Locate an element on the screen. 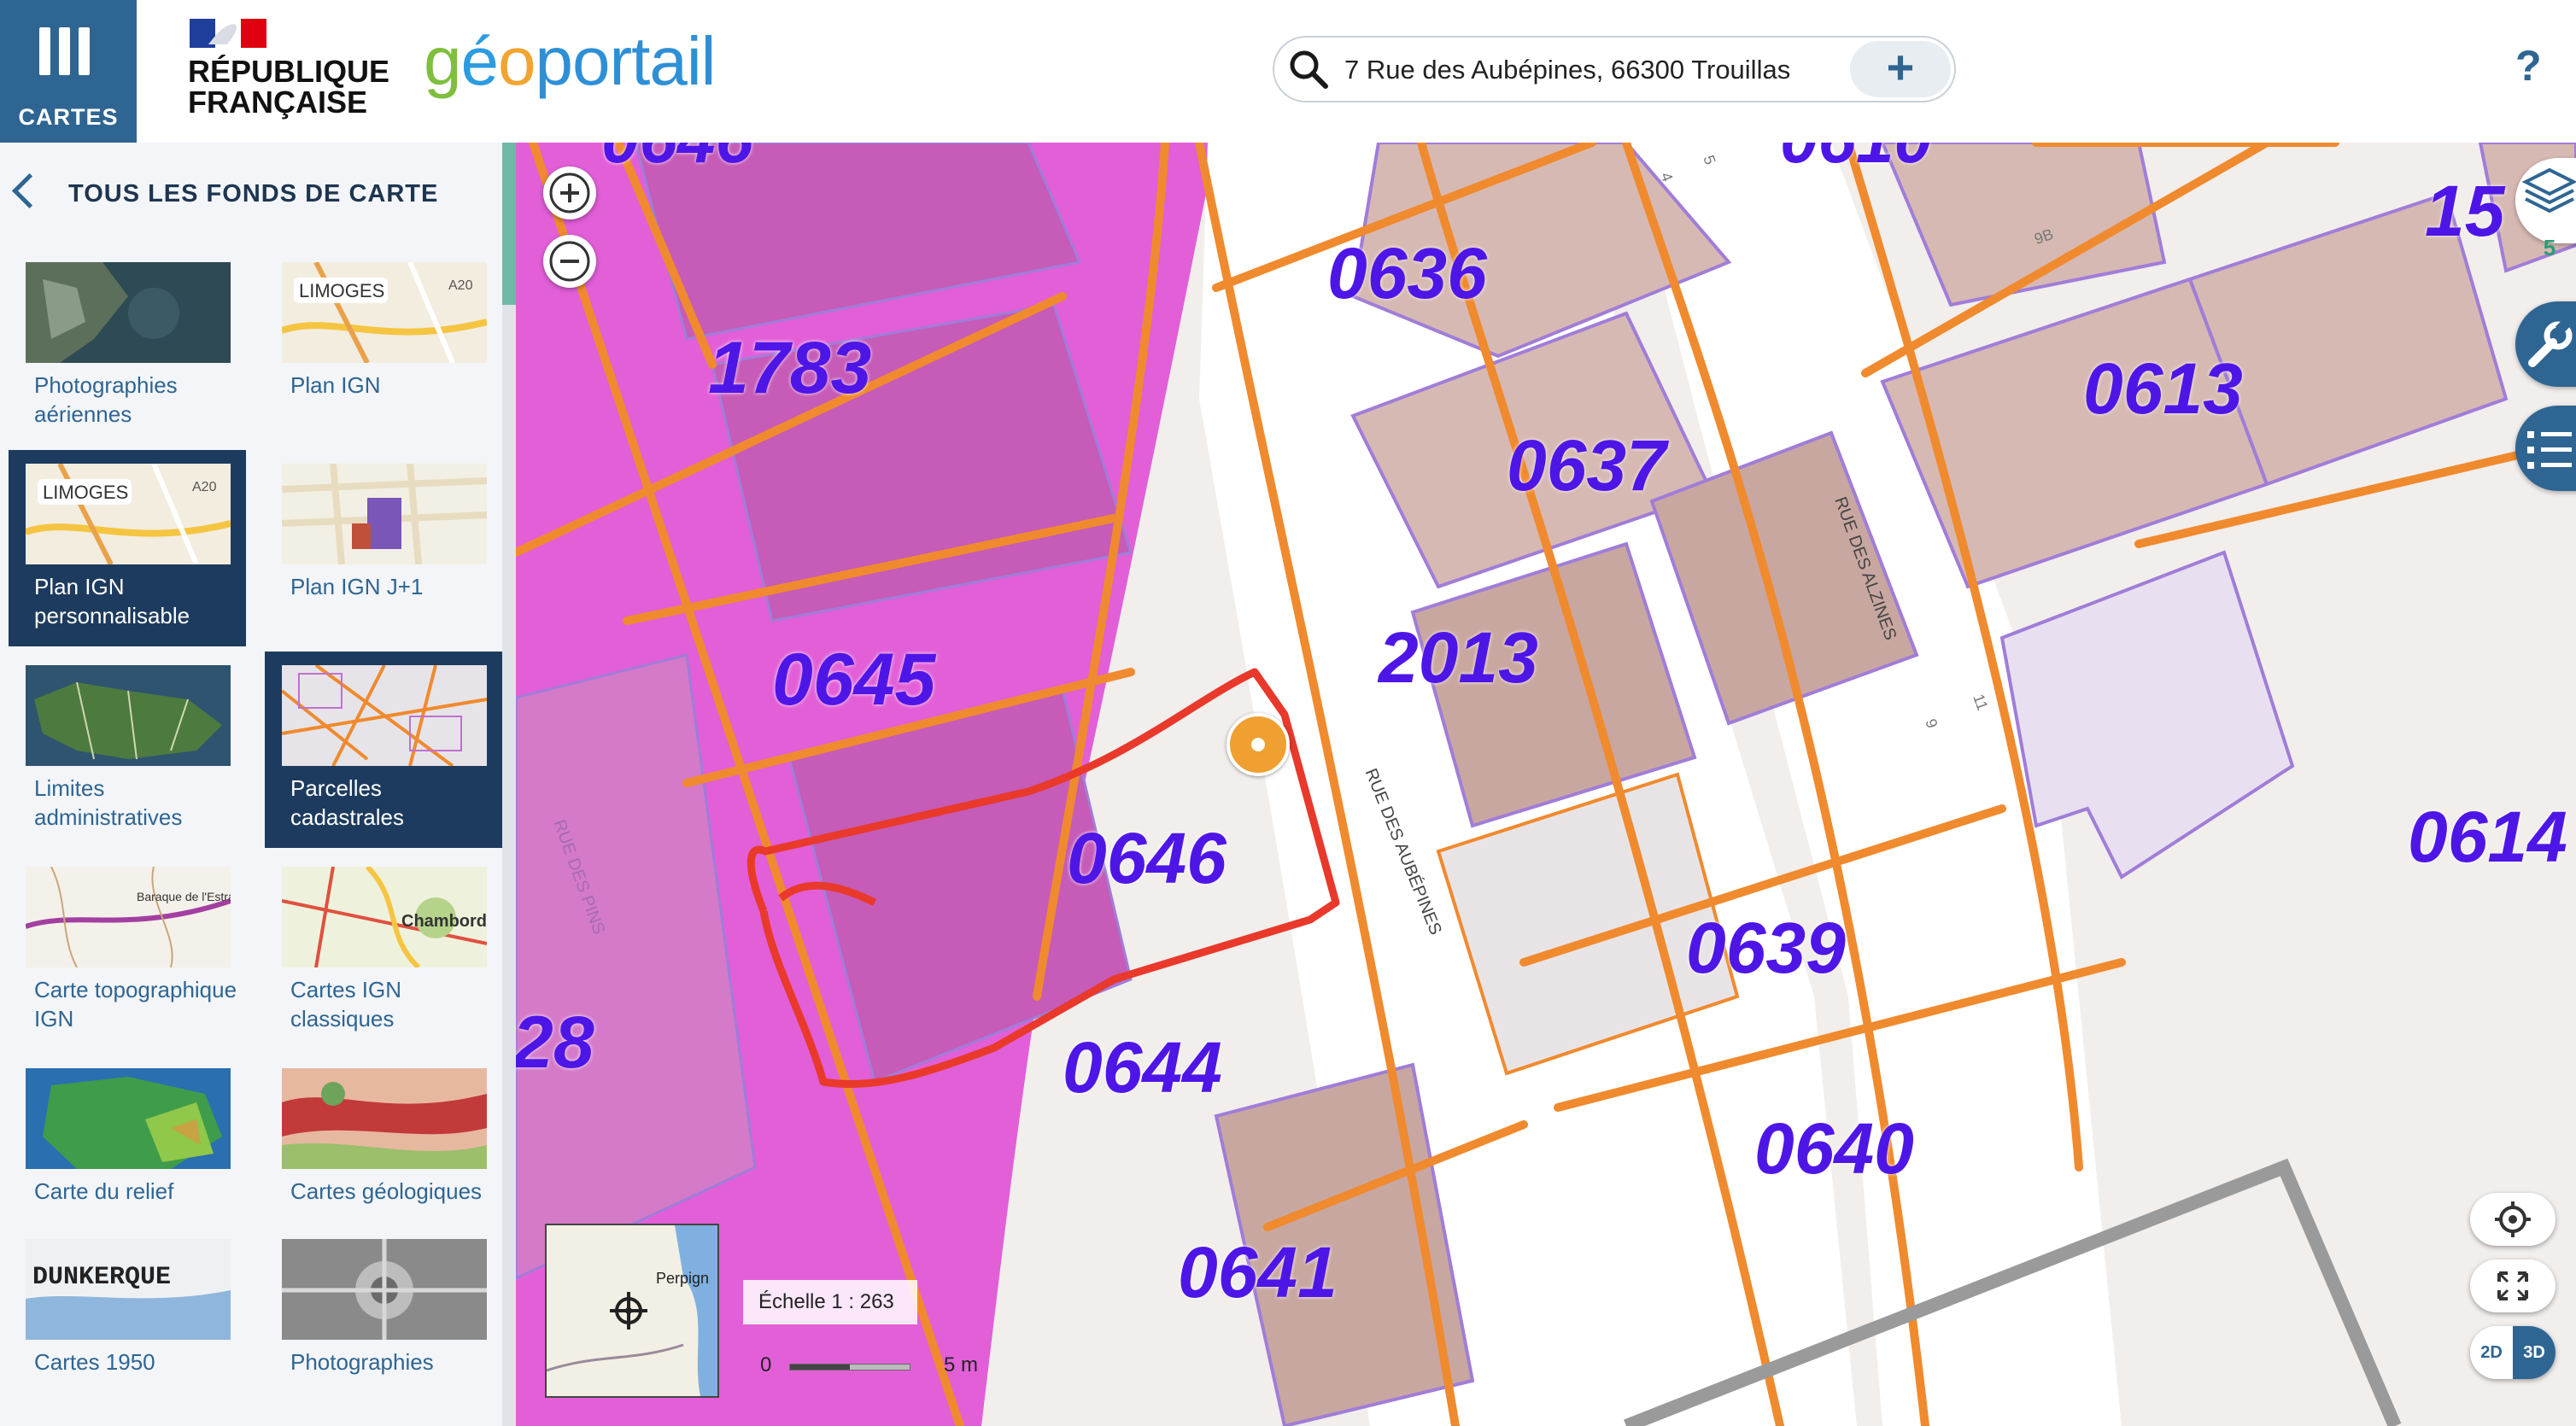 This screenshot has width=2576, height=1426. geoportail-logo: géoportail is located at coordinates (570, 62).